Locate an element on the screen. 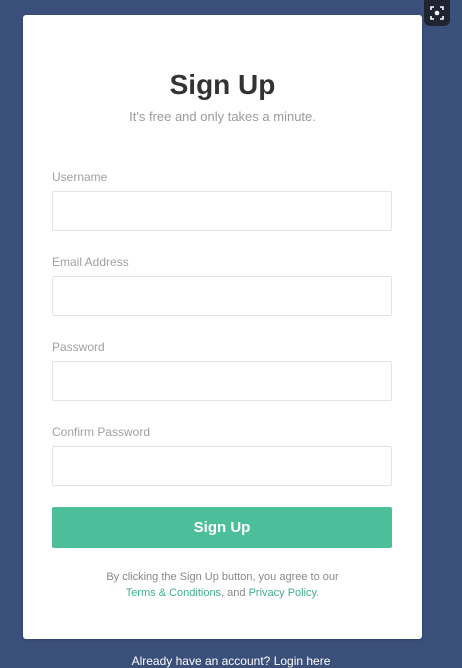  terms-link: Terms & Conditions is located at coordinates (173, 593).